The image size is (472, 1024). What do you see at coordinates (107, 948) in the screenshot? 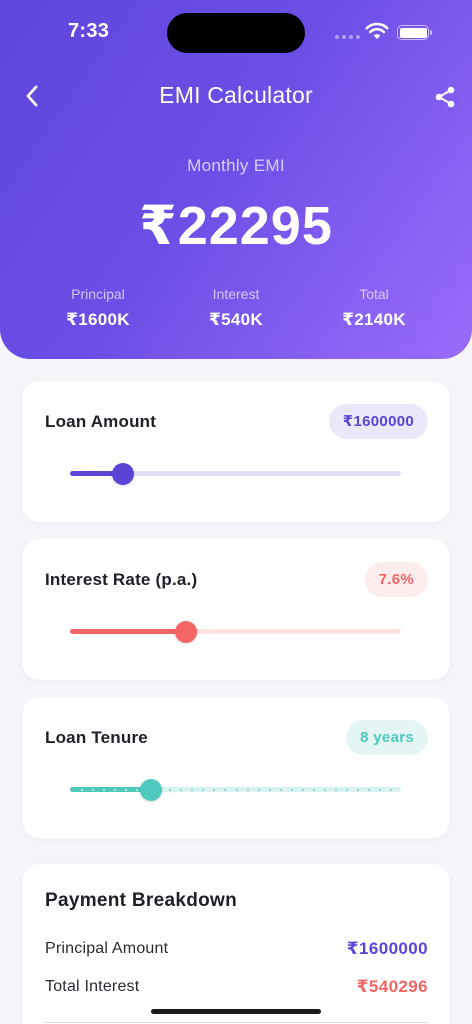
I see `breakdown-principal-label: Principal Amount` at bounding box center [107, 948].